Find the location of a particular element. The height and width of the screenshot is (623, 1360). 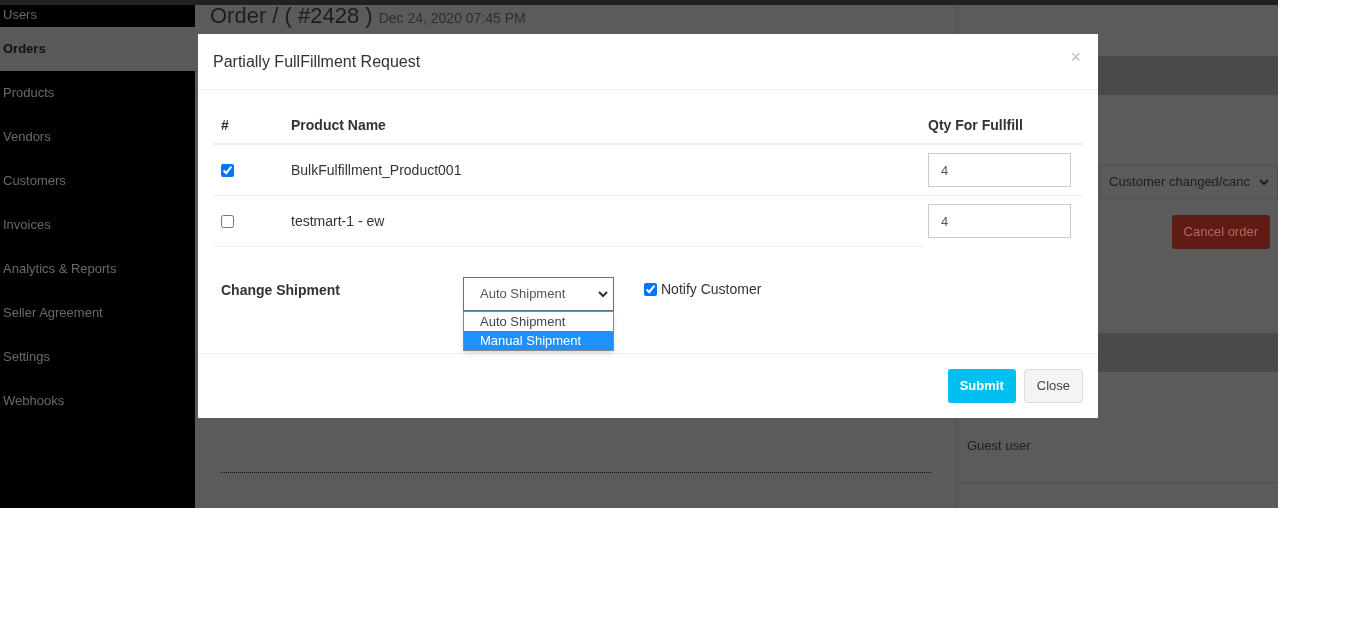

column-header: # is located at coordinates (225, 125).